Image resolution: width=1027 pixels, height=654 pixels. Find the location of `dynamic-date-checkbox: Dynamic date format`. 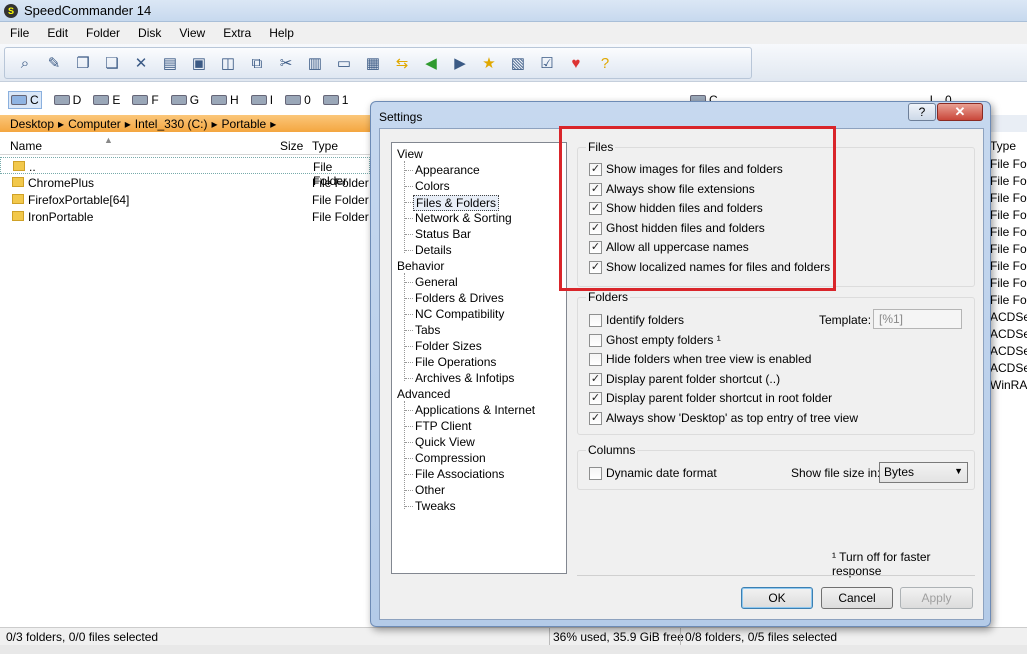

dynamic-date-checkbox: Dynamic date format is located at coordinates (653, 473).